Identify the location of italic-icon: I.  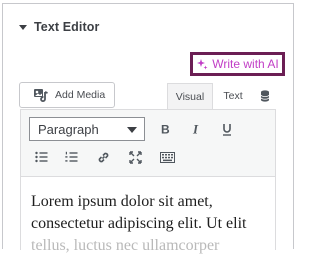
(196, 129).